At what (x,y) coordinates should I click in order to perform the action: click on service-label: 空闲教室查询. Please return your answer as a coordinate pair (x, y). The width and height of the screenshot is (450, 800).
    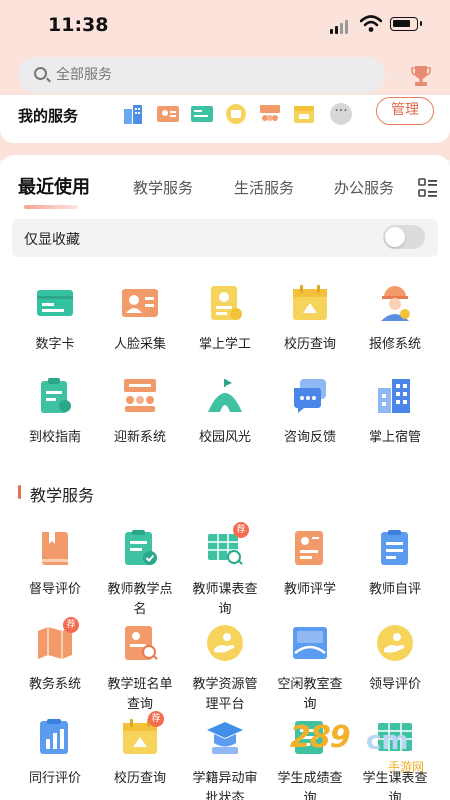
    Looking at the image, I should click on (310, 694).